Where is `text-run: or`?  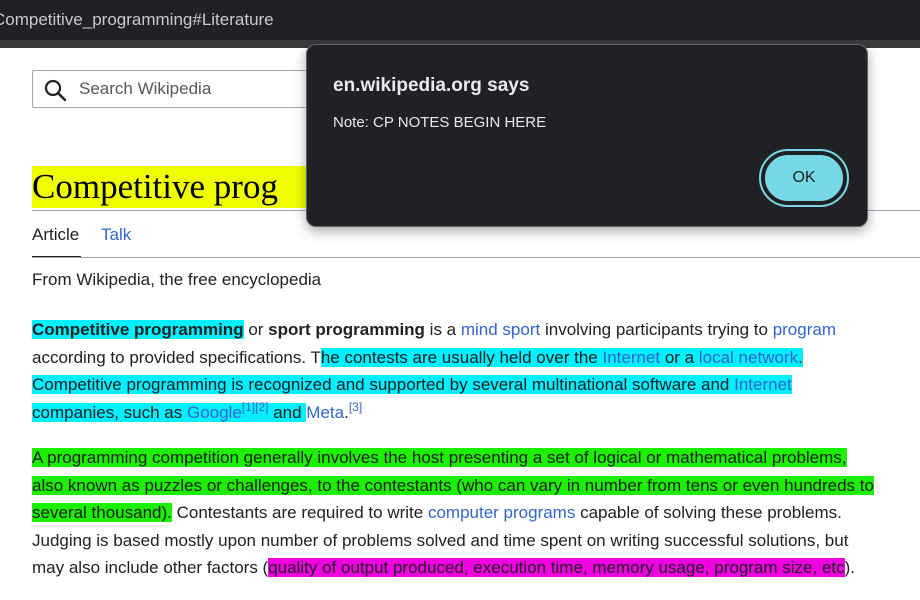
text-run: or is located at coordinates (256, 329).